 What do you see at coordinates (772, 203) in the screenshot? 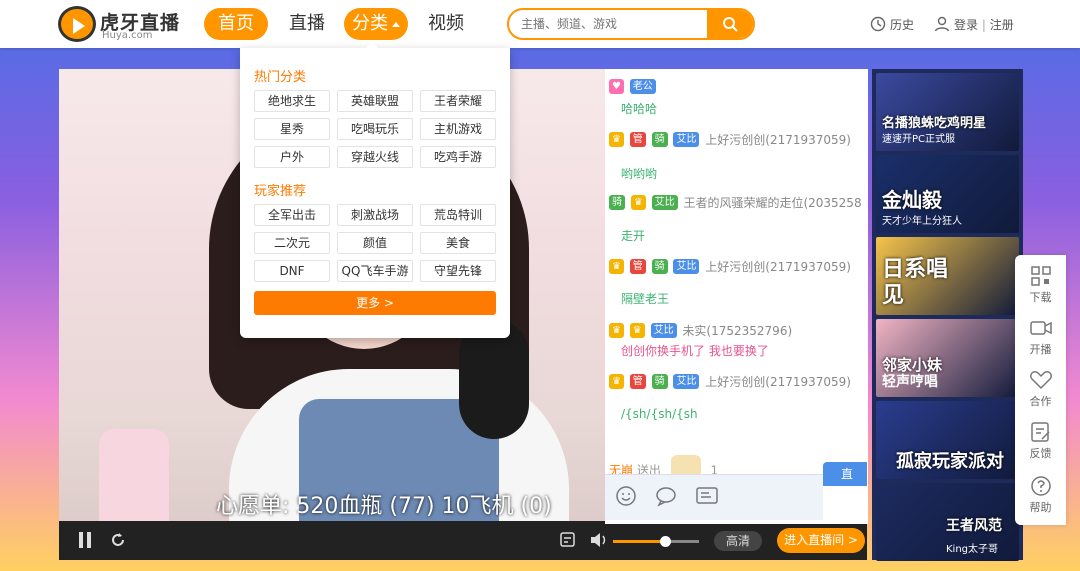
I see `chat-username: 王者的风骚荣耀的走位(2035258` at bounding box center [772, 203].